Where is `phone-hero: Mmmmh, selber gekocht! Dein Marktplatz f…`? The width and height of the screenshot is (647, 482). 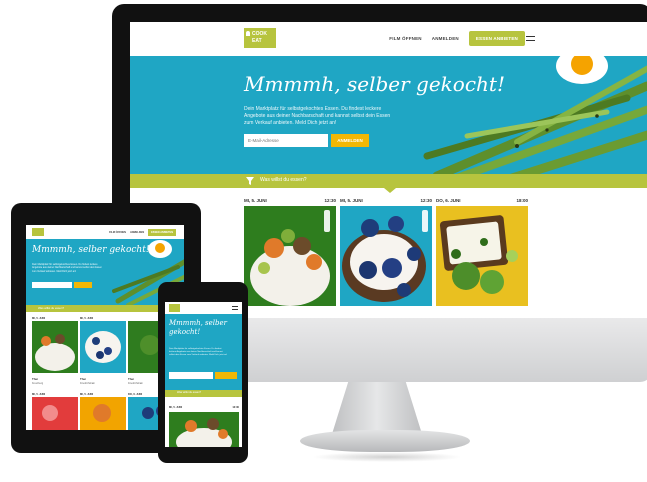 phone-hero: Mmmmh, selber gekocht! Dein Marktplatz f… is located at coordinates (203, 352).